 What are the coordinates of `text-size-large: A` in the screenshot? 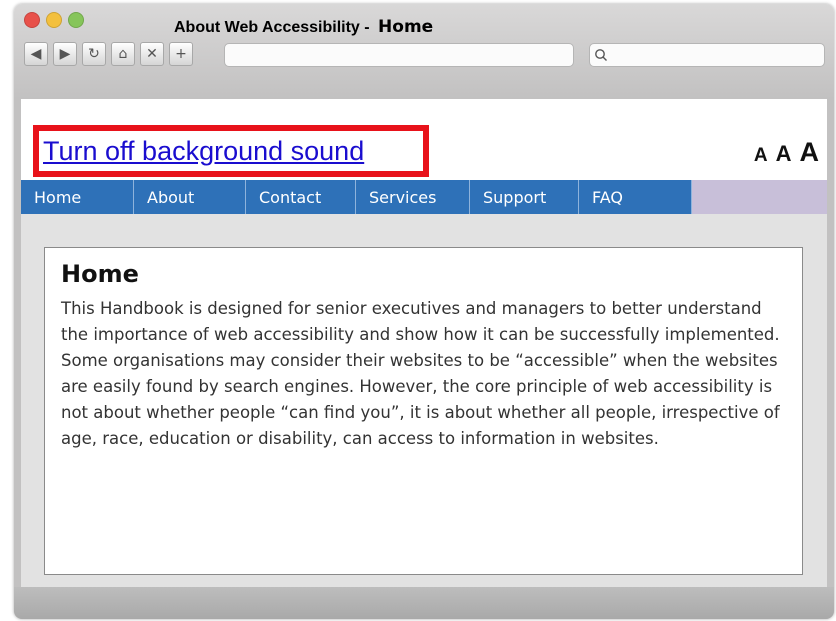 It's located at (810, 152).